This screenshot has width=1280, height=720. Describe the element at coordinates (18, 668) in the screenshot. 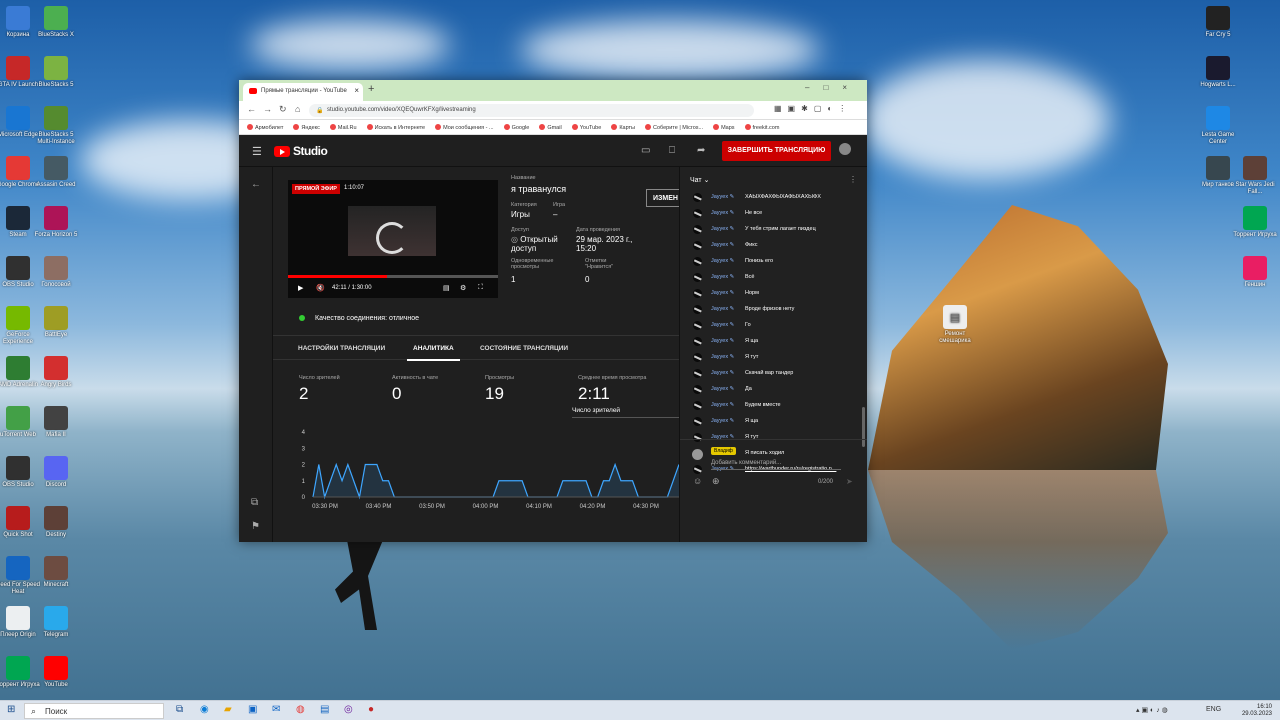

I see `app-icon` at that location.